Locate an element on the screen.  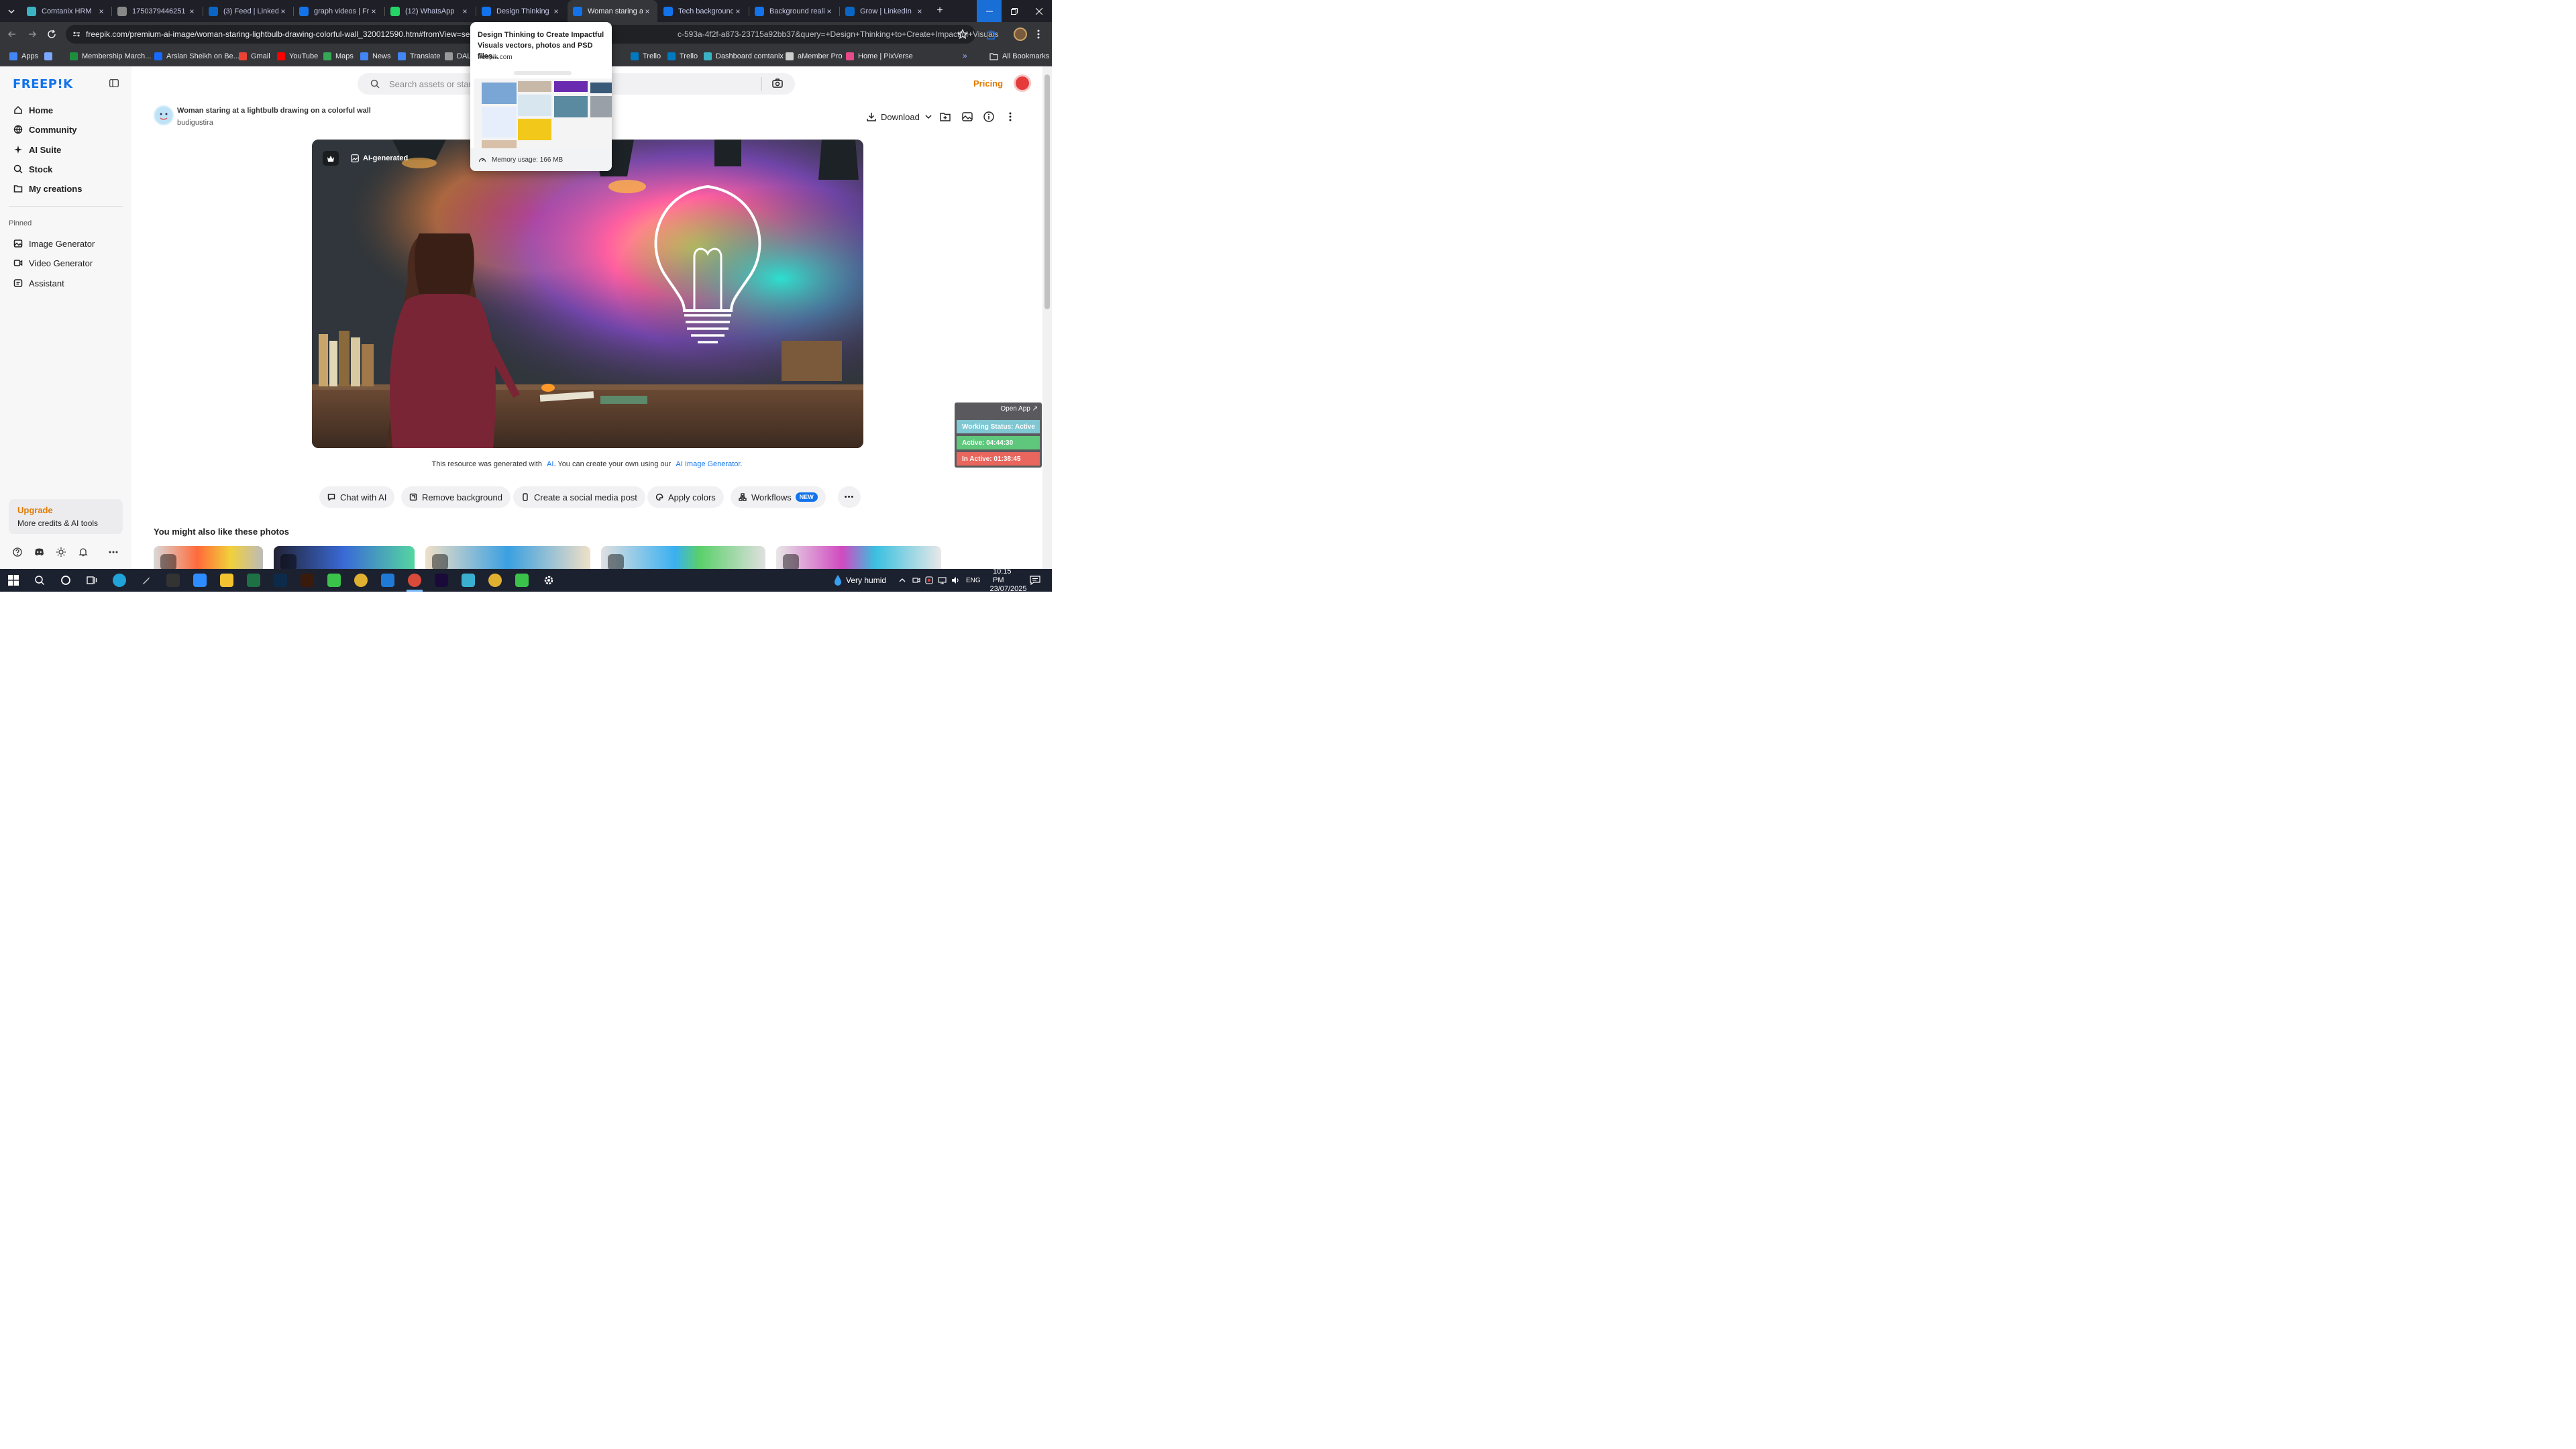
edge-icon is located at coordinates (119, 580).